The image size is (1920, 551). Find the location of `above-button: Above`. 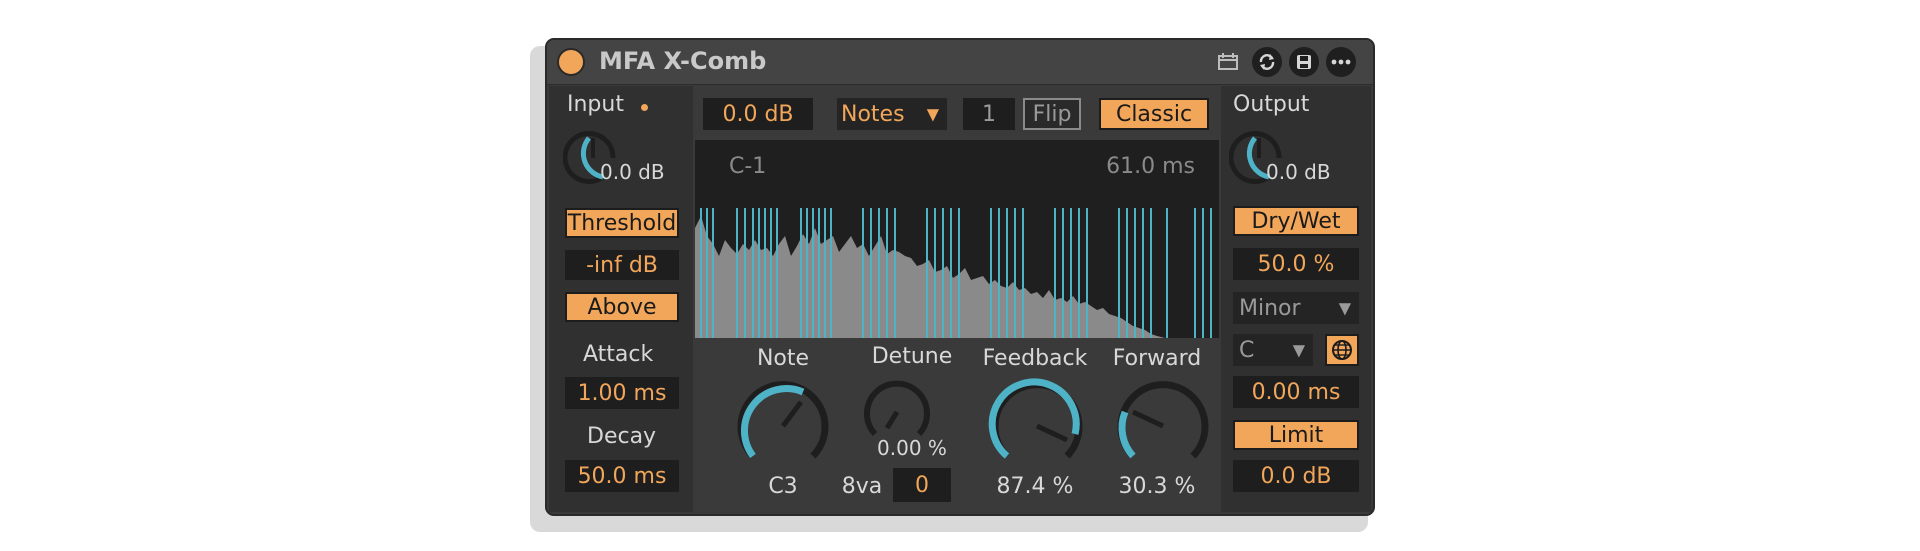

above-button: Above is located at coordinates (622, 307).